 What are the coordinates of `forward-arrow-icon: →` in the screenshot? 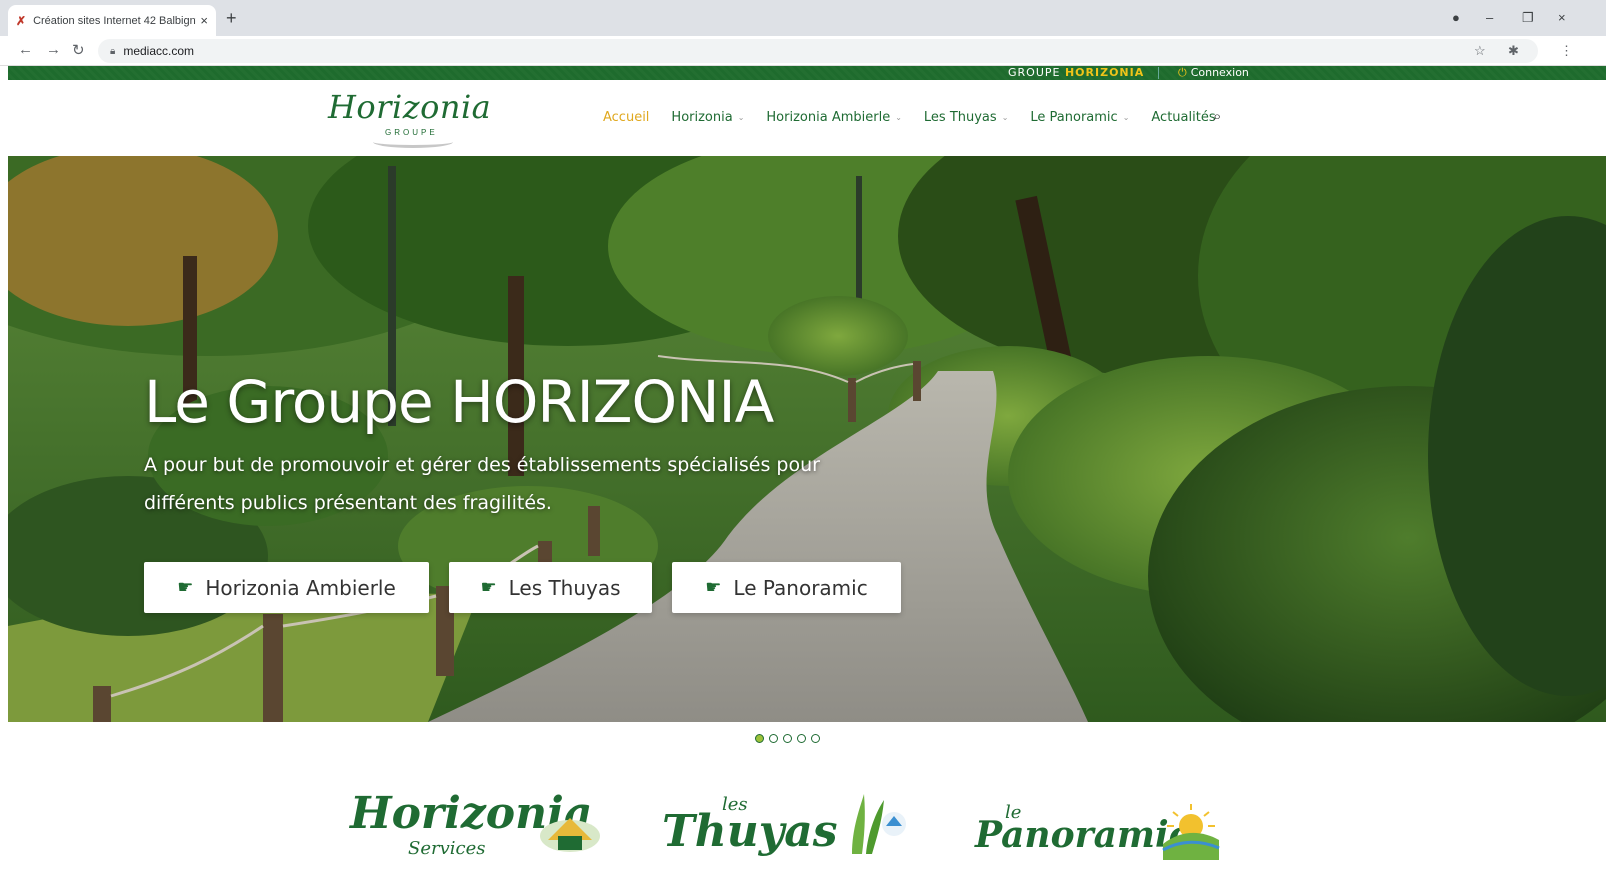 It's located at (53, 49).